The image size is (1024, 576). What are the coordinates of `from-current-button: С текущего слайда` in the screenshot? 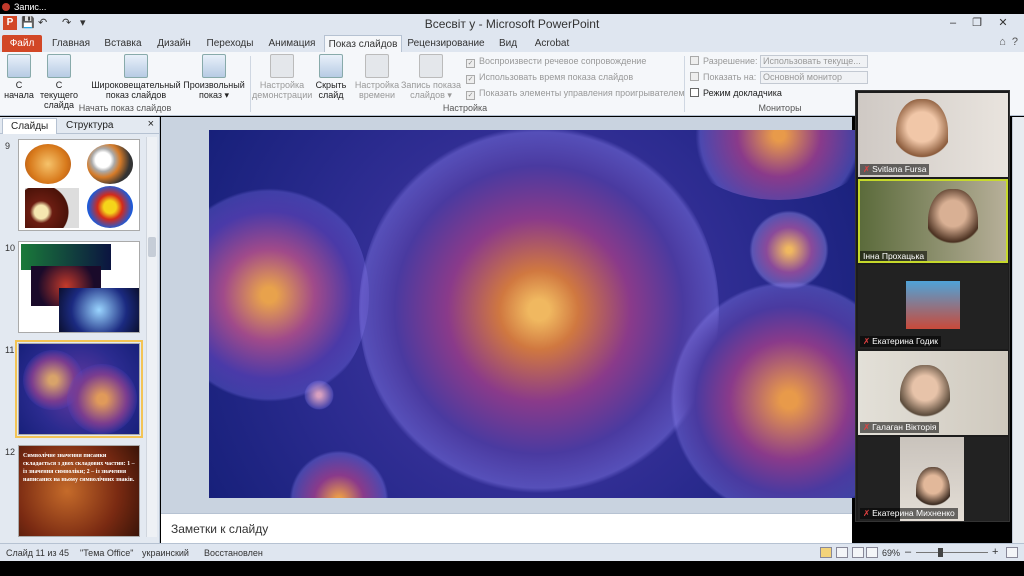 It's located at (59, 82).